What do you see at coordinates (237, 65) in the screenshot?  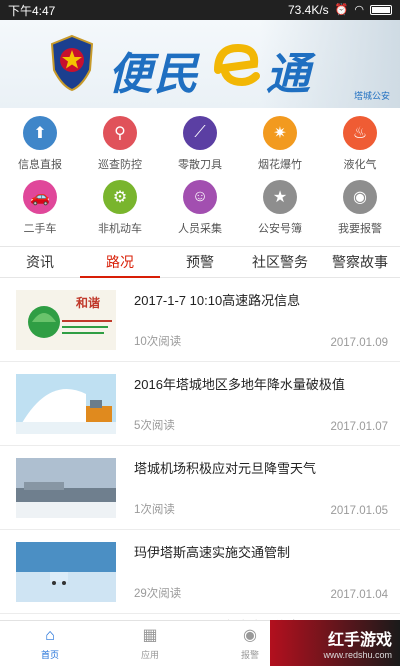 I see `e-logo-icon` at bounding box center [237, 65].